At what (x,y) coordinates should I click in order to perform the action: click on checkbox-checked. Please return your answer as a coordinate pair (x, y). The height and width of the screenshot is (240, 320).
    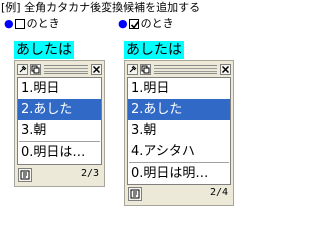
    Looking at the image, I should click on (133, 24).